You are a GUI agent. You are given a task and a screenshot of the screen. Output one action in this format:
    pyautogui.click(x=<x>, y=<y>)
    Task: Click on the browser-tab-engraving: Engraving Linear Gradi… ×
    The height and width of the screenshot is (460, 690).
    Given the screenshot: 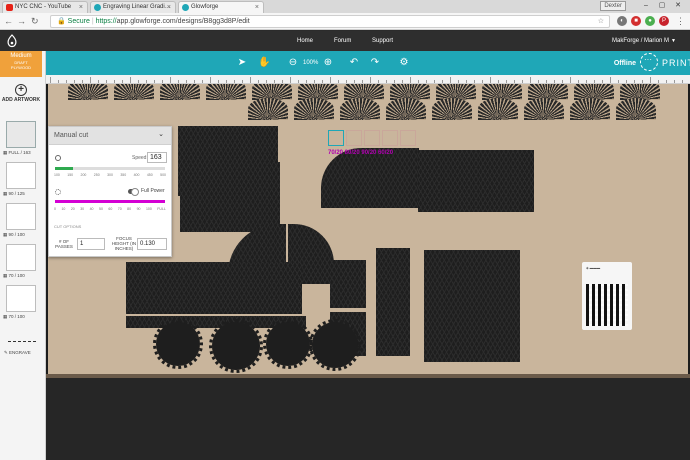 What is the action you would take?
    pyautogui.click(x=133, y=7)
    